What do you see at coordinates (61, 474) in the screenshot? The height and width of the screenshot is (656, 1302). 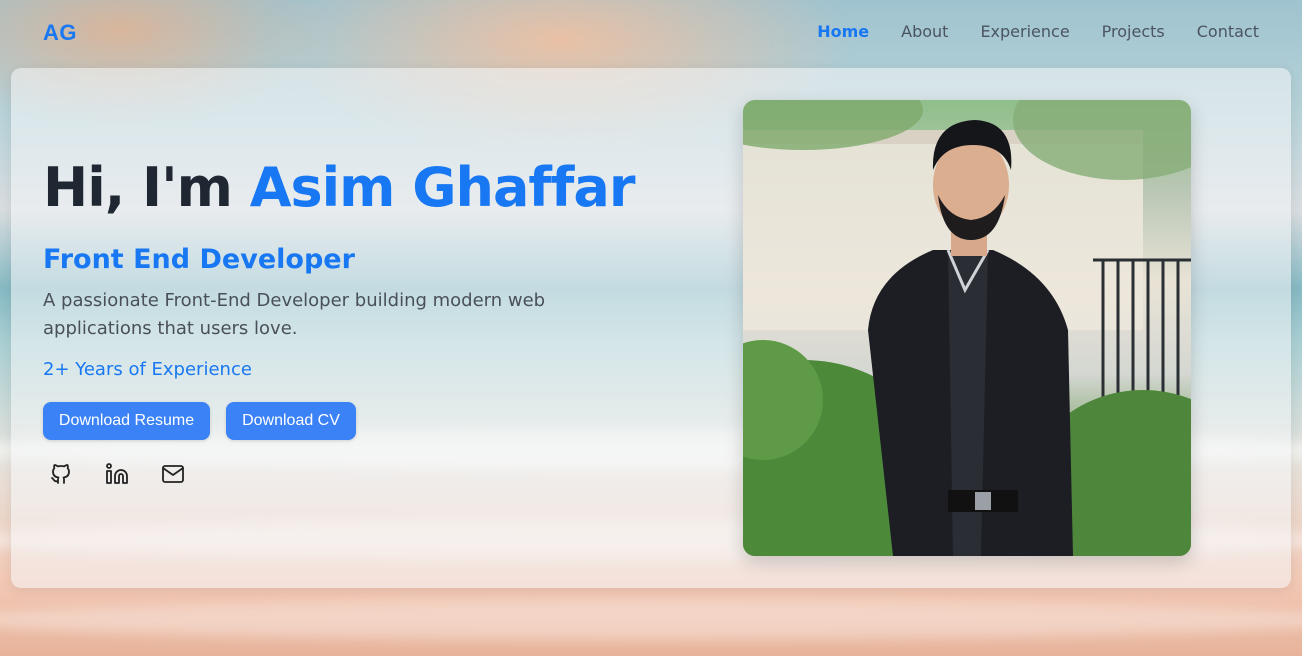 I see `github-icon` at bounding box center [61, 474].